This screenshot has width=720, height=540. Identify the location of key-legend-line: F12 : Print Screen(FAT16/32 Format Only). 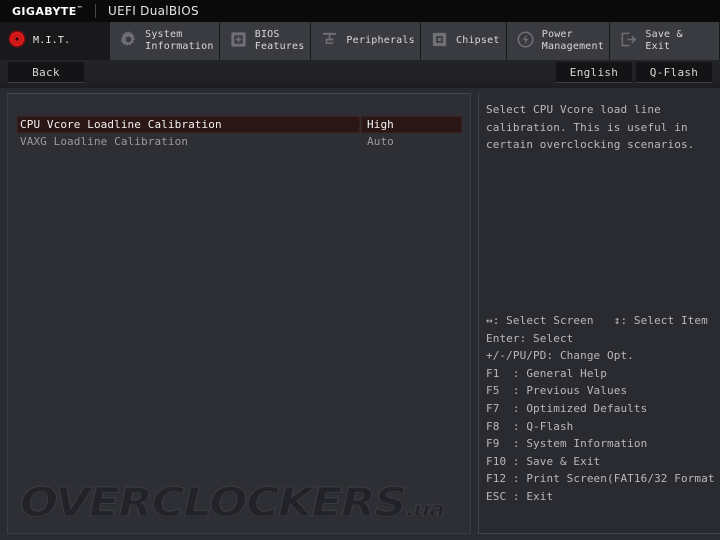
(600, 479).